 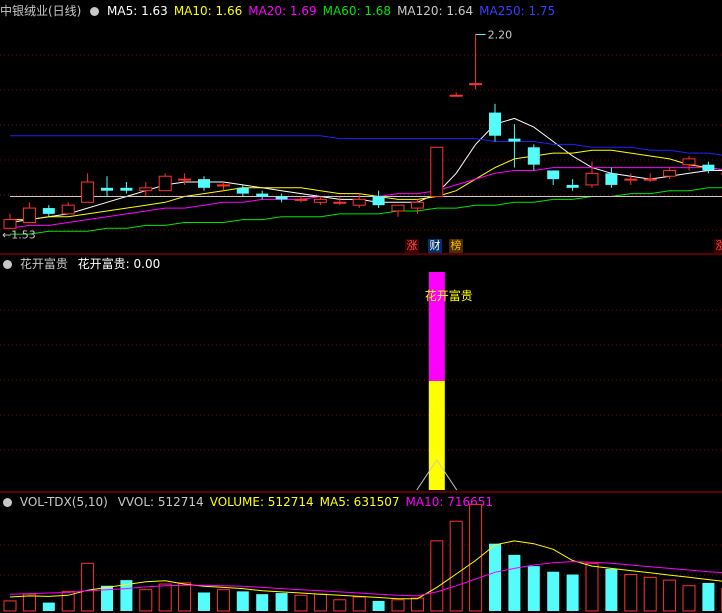 I want to click on ma250-line, so click(x=366, y=145).